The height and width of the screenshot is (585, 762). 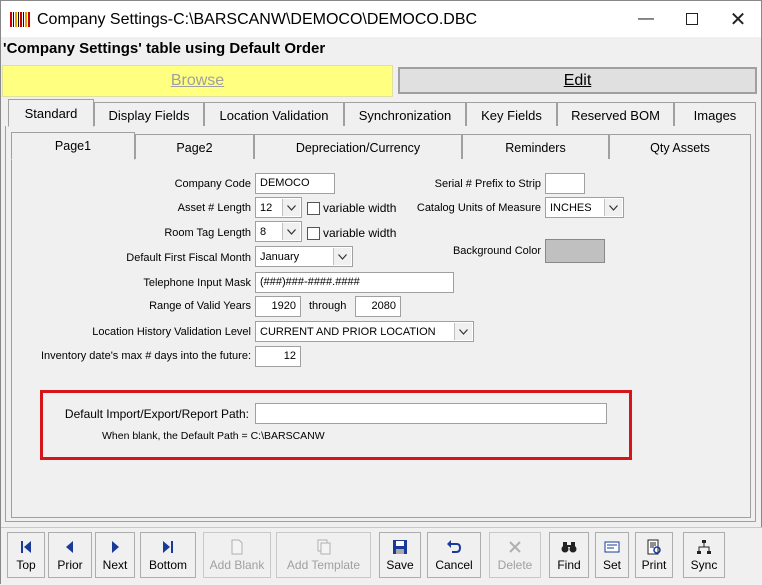 I want to click on room-tag-length-label: Room Tag Length, so click(x=207, y=233).